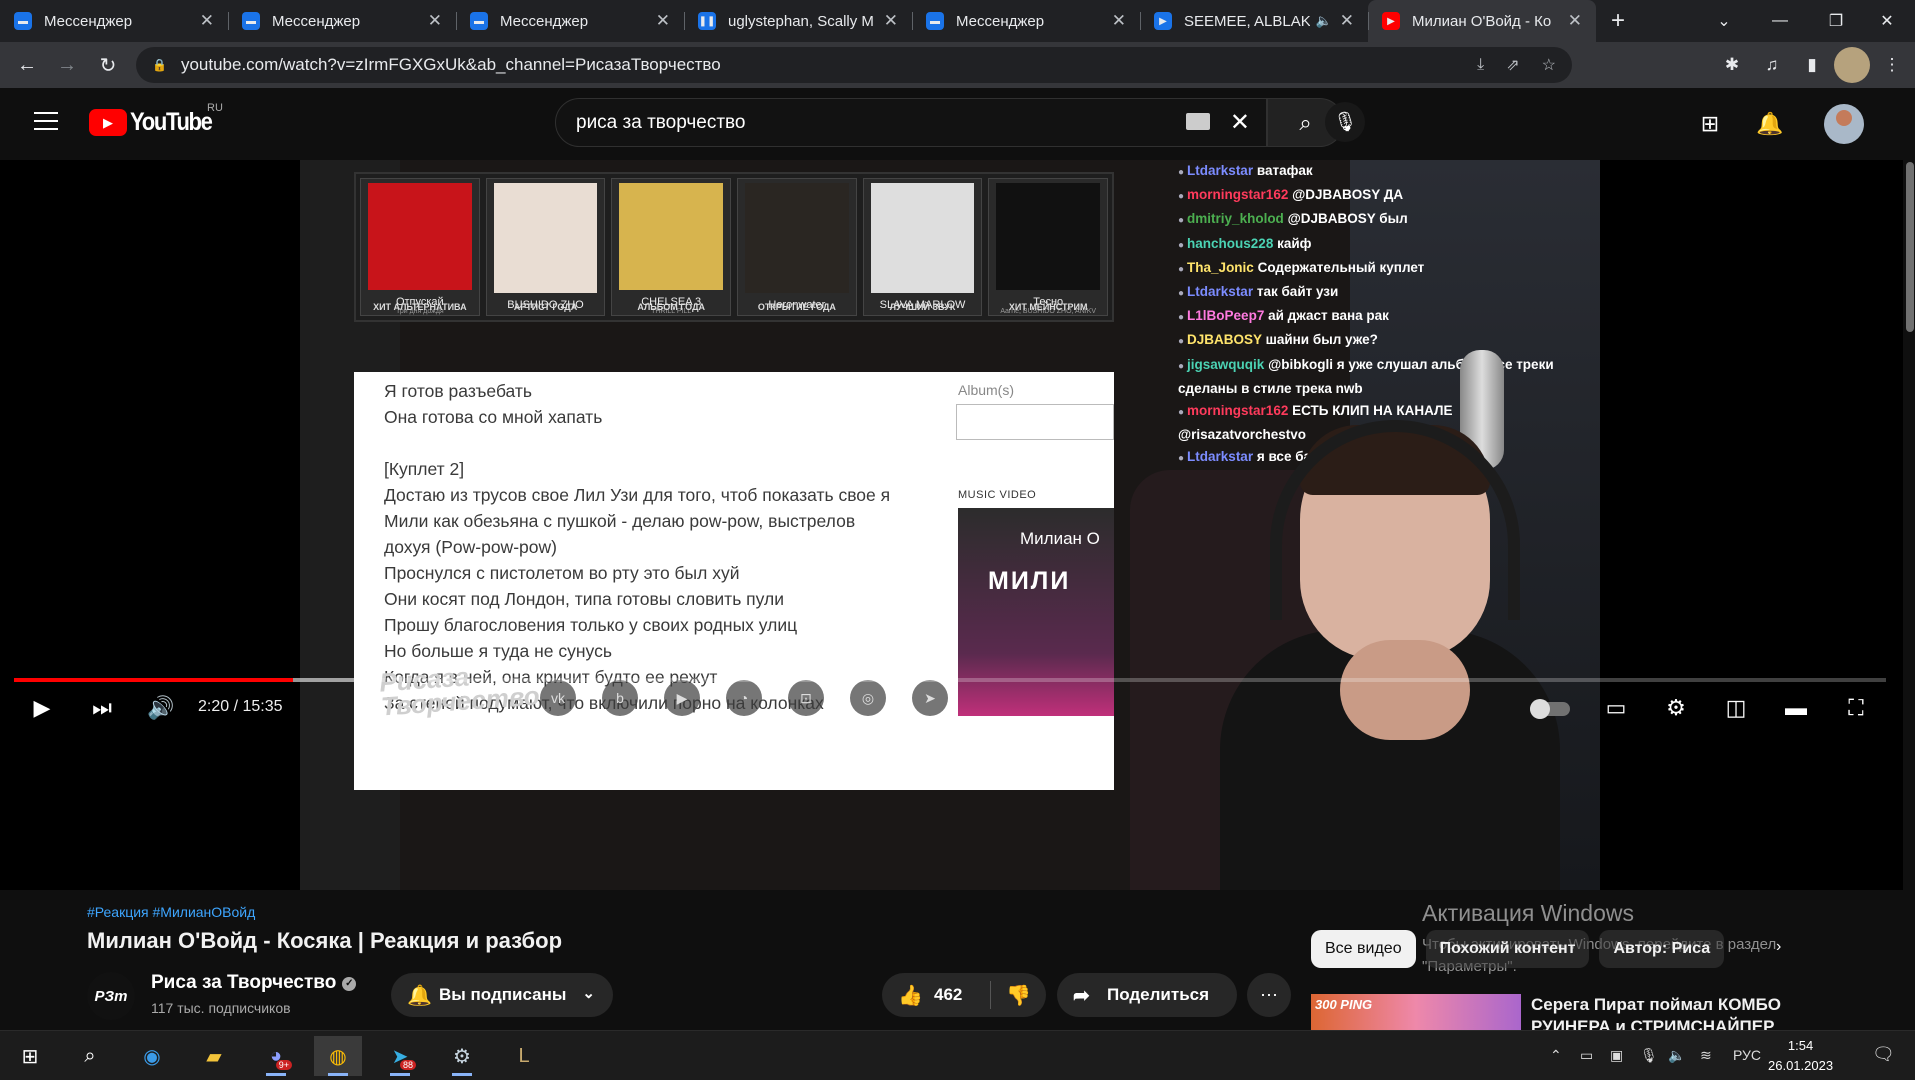 Image resolution: width=1915 pixels, height=1080 pixels. Describe the element at coordinates (46, 121) in the screenshot. I see `menu-icon` at that location.